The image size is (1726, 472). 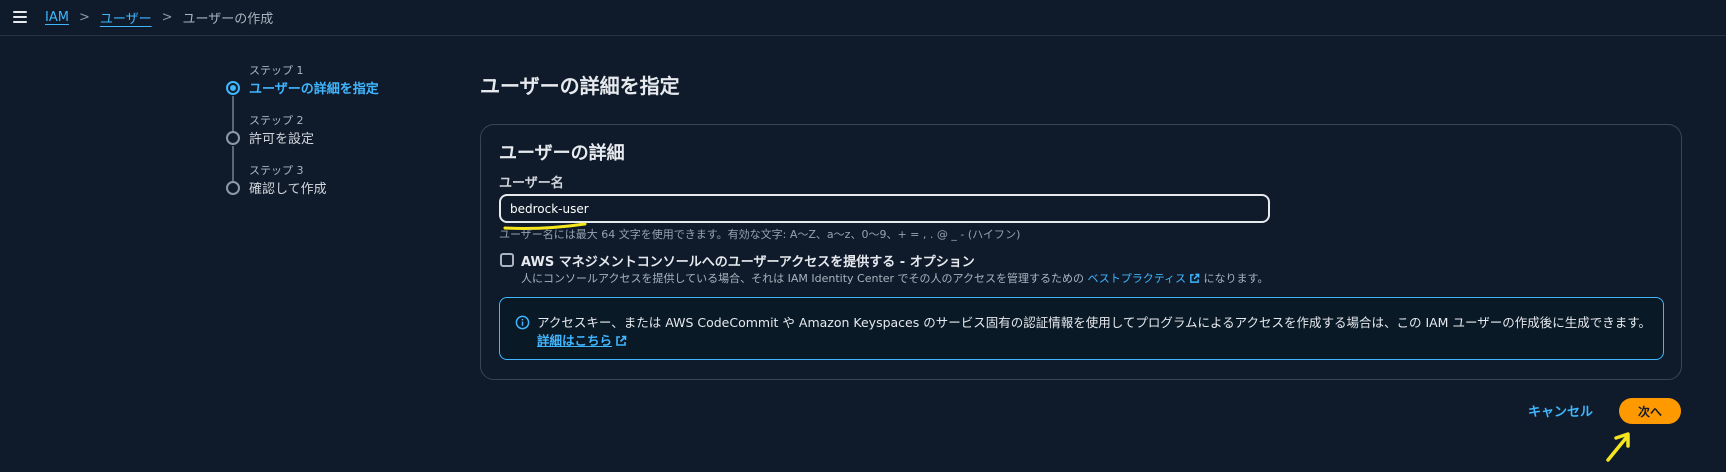 What do you see at coordinates (1137, 278) in the screenshot?
I see `best-practices-link-label: ベストプラクティス` at bounding box center [1137, 278].